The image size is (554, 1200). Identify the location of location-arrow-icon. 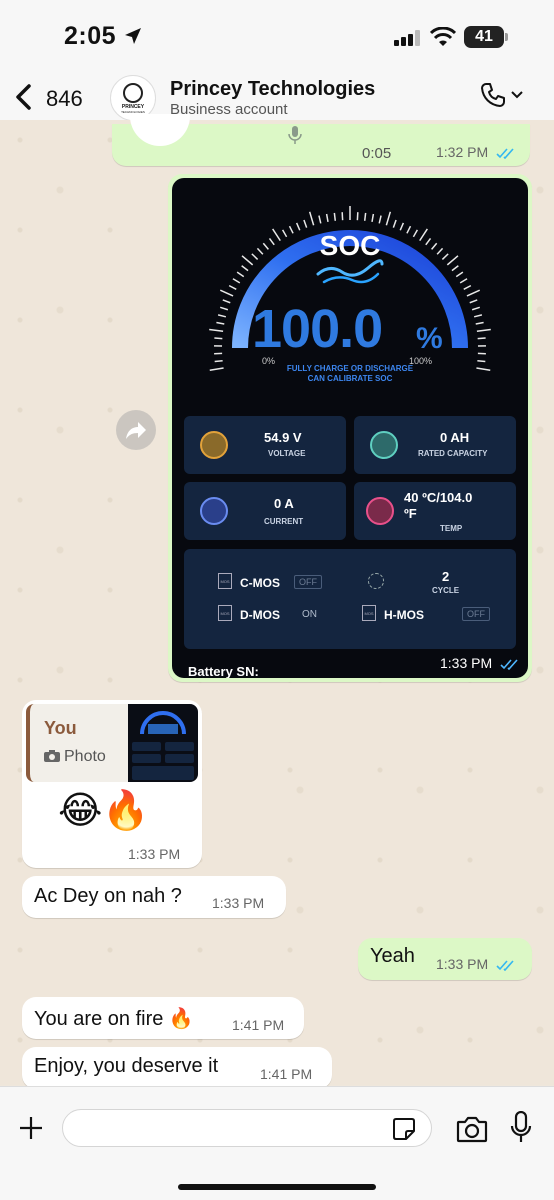
(133, 36).